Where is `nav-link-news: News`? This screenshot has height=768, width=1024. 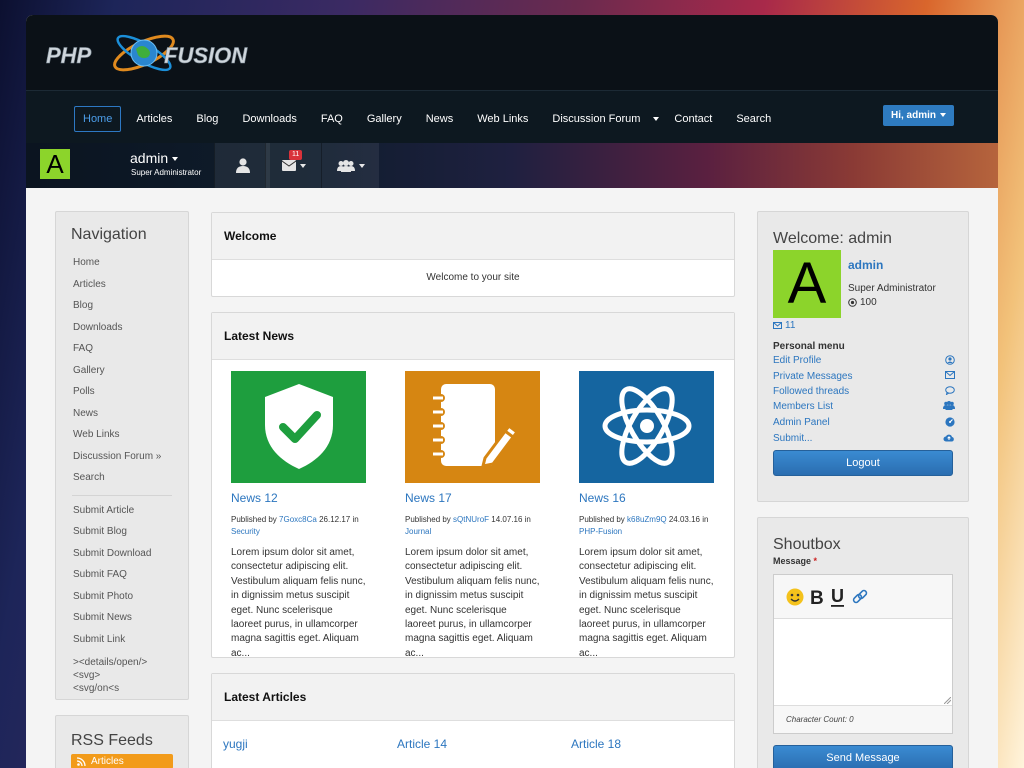
nav-link-news: News is located at coordinates (440, 119).